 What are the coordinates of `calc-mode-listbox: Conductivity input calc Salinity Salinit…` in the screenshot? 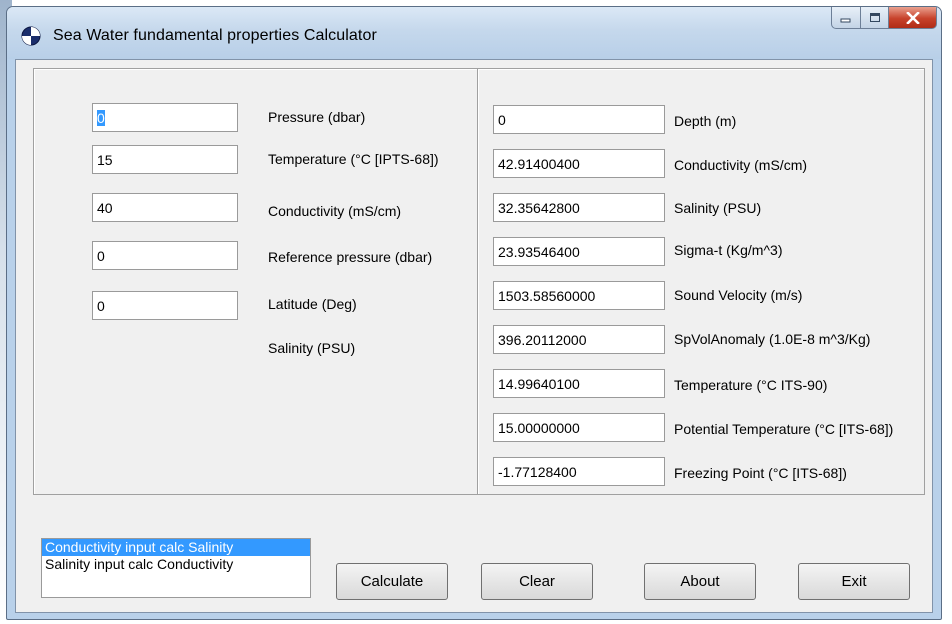 It's located at (176, 568).